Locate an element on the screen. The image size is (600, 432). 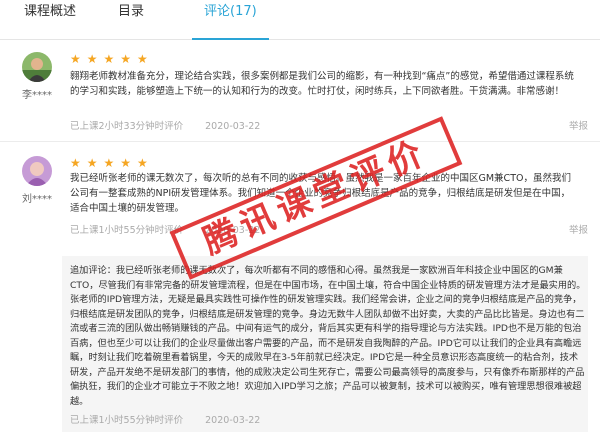
followup-meta: 已上课1小时55分钟时评价 2020-03-22 is located at coordinates (165, 419).